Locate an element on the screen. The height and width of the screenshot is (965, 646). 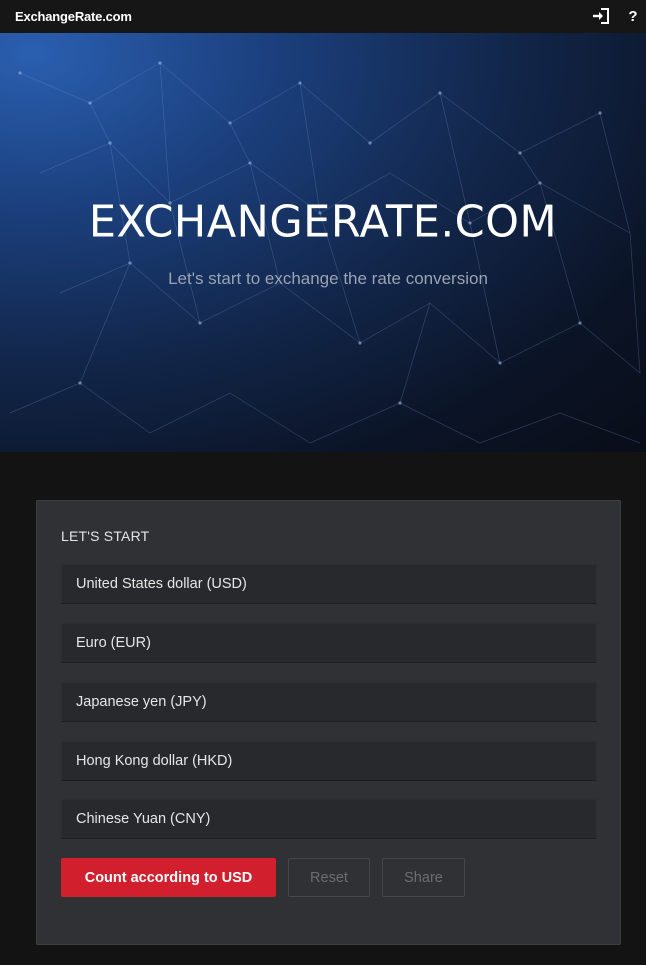
top-bar: ExchangeRate.com ? is located at coordinates (323, 16).